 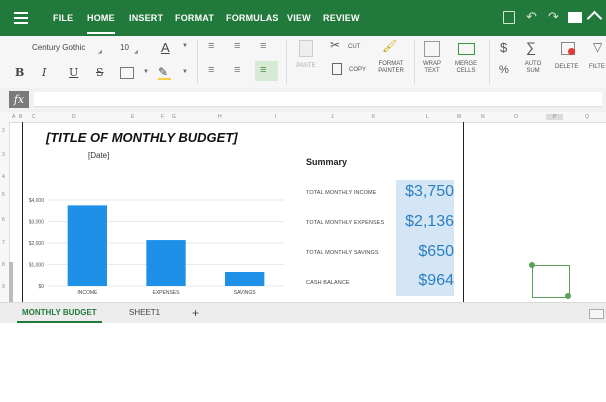 I want to click on font-name-select: Century Gothic, so click(x=58, y=47).